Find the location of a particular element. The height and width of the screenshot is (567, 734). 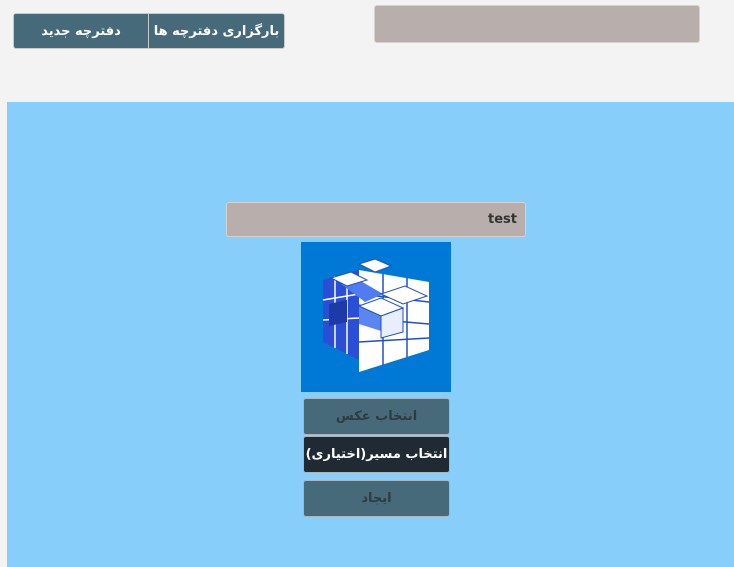

new-notebook-button: دفترچه جدید is located at coordinates (81, 31).